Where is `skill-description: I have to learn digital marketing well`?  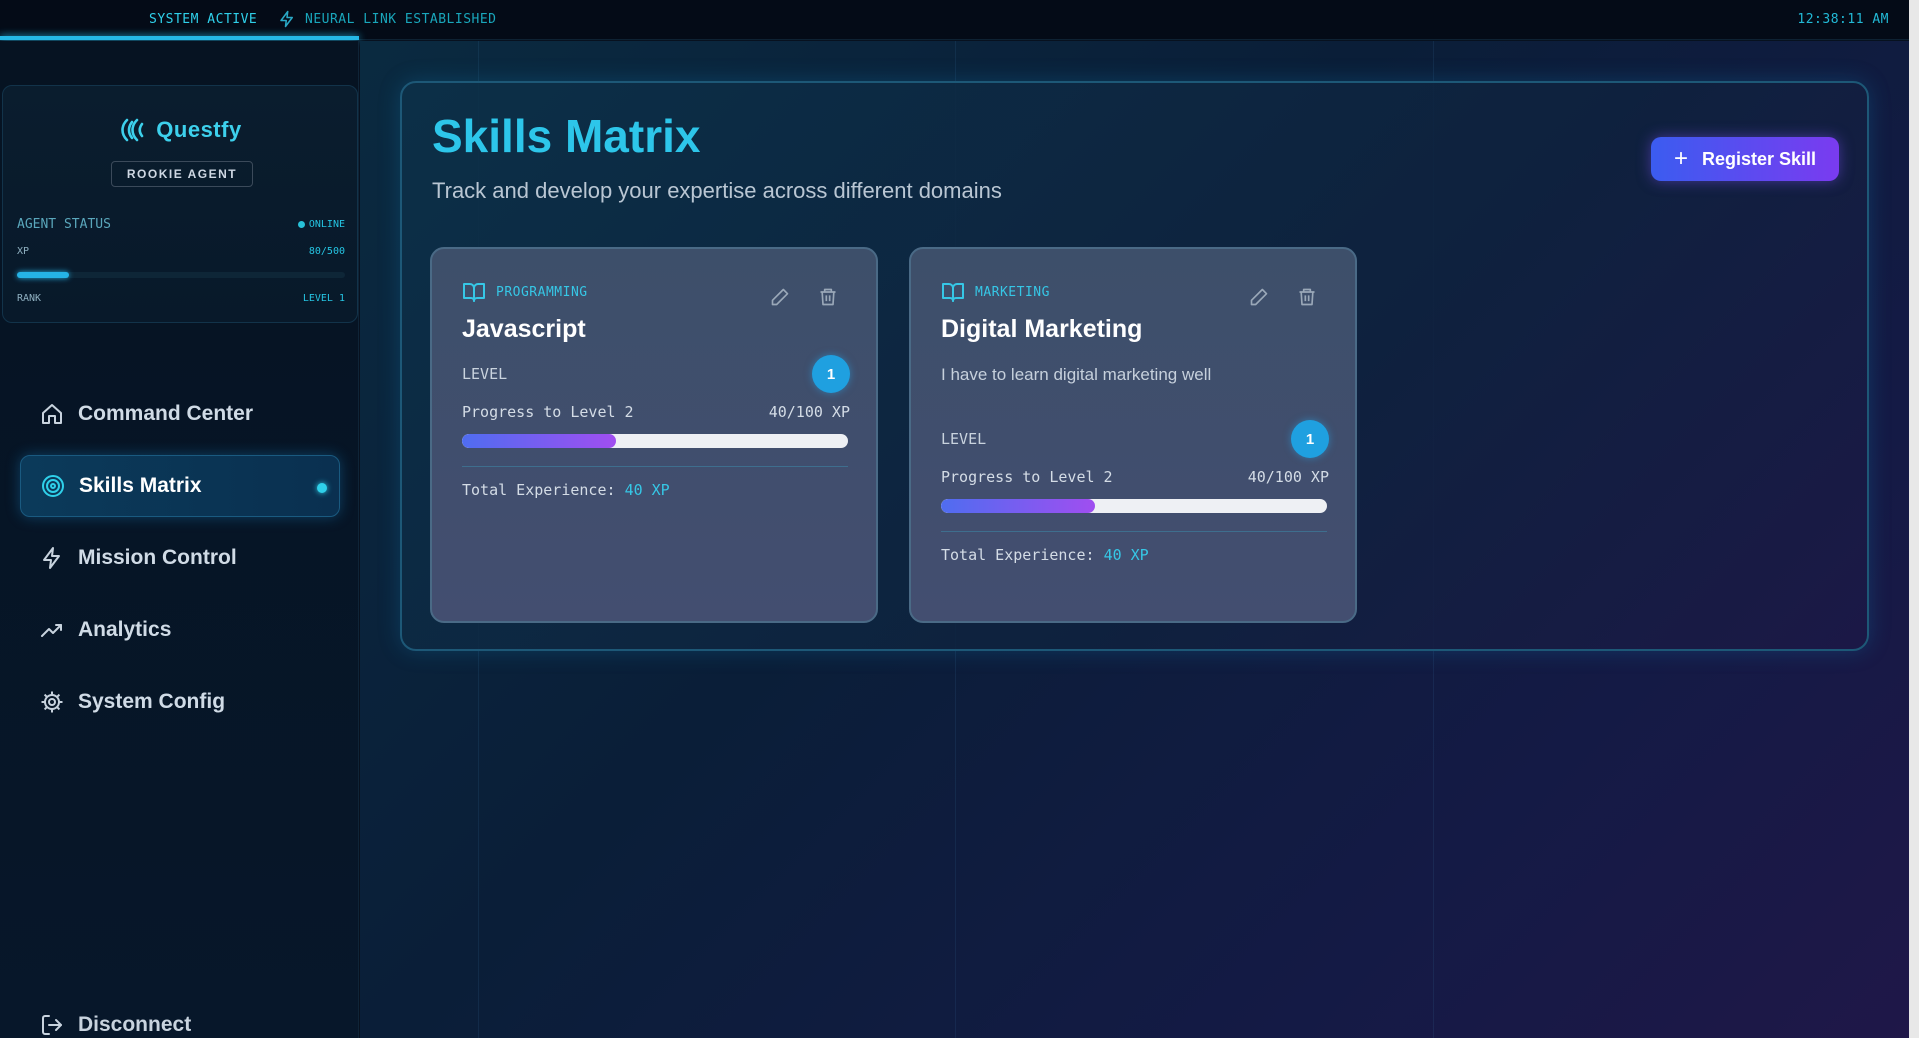
skill-description: I have to learn digital marketing well is located at coordinates (1076, 374).